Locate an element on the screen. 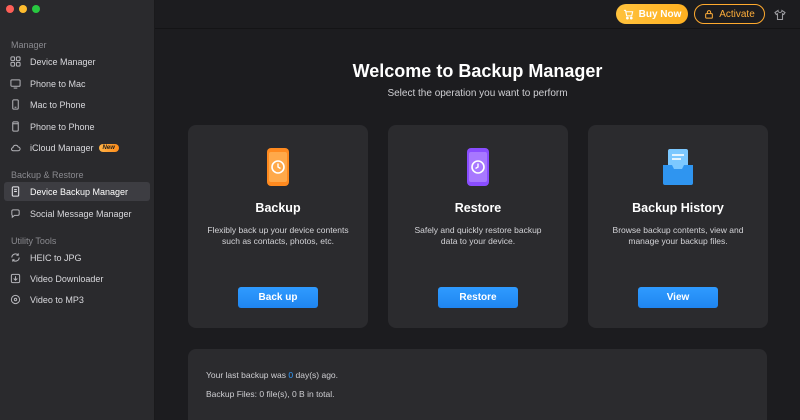 Image resolution: width=800 pixels, height=420 pixels. section-title-manager: Manager is located at coordinates (29, 45).